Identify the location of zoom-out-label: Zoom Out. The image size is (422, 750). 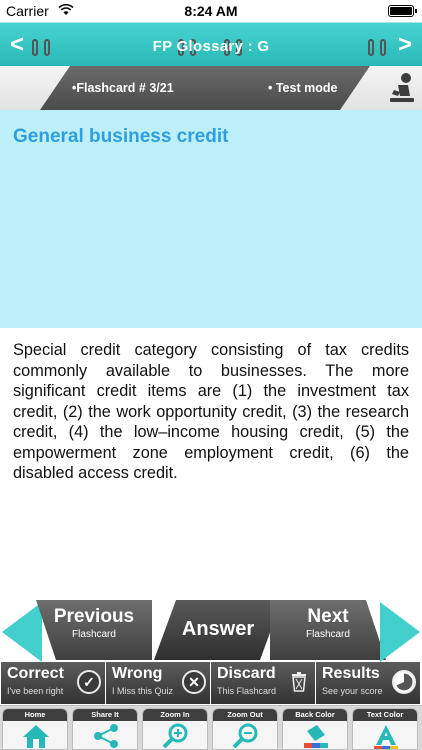
(245, 715).